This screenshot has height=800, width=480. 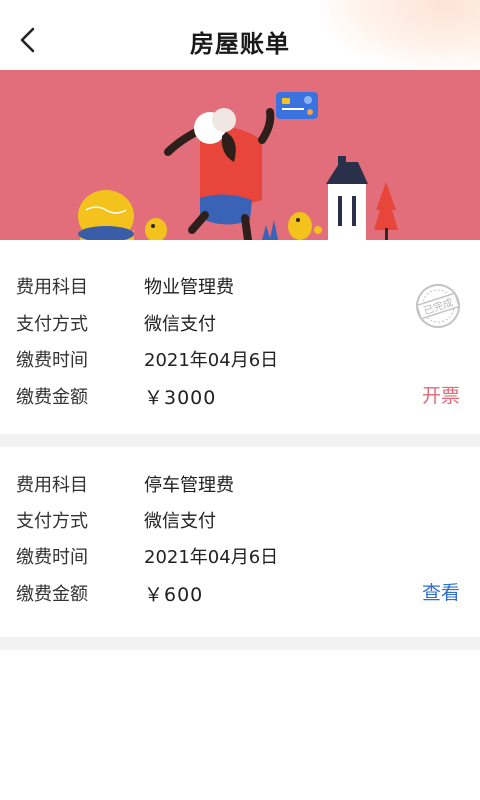 What do you see at coordinates (180, 397) in the screenshot?
I see `amount-value: ￥3000` at bounding box center [180, 397].